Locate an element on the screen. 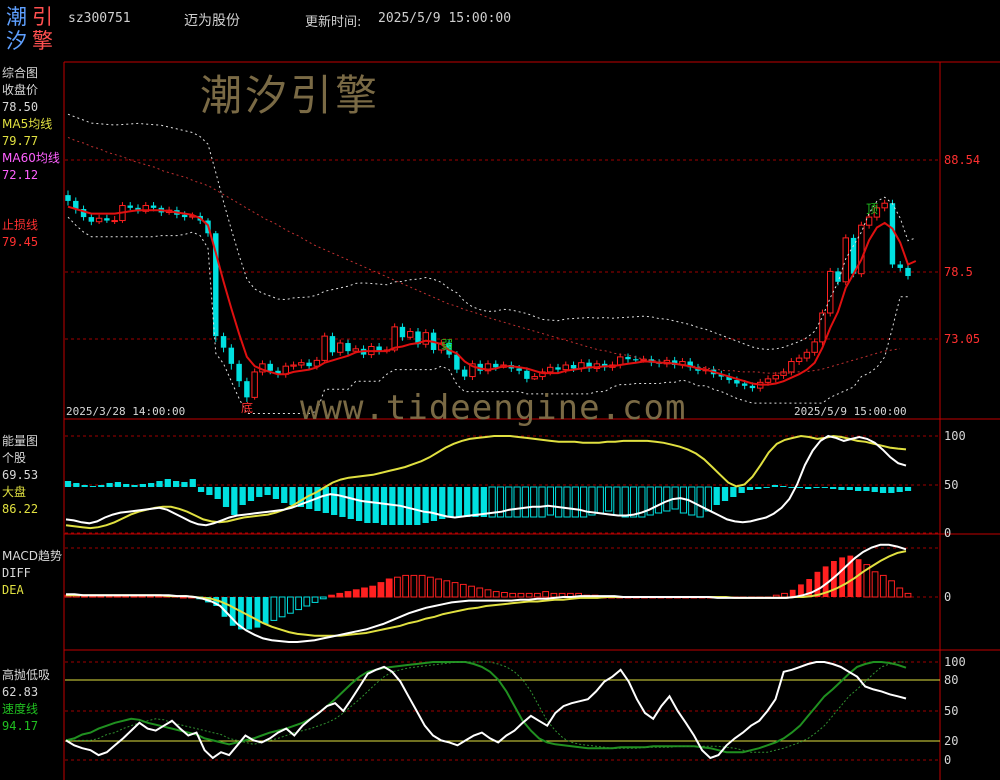 The height and width of the screenshot is (780, 1000). close-label: 收盘价 is located at coordinates (20, 90).